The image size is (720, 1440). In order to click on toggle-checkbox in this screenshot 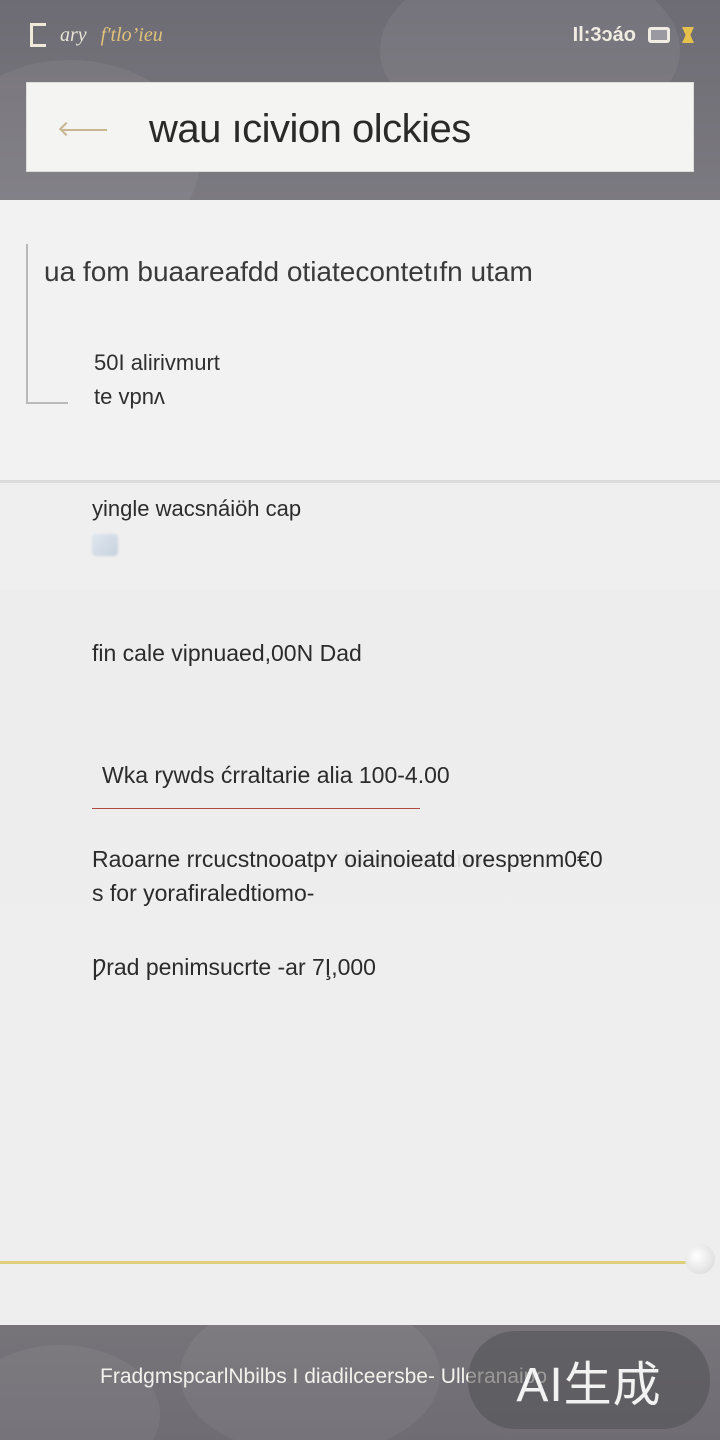, I will do `click(105, 545)`.